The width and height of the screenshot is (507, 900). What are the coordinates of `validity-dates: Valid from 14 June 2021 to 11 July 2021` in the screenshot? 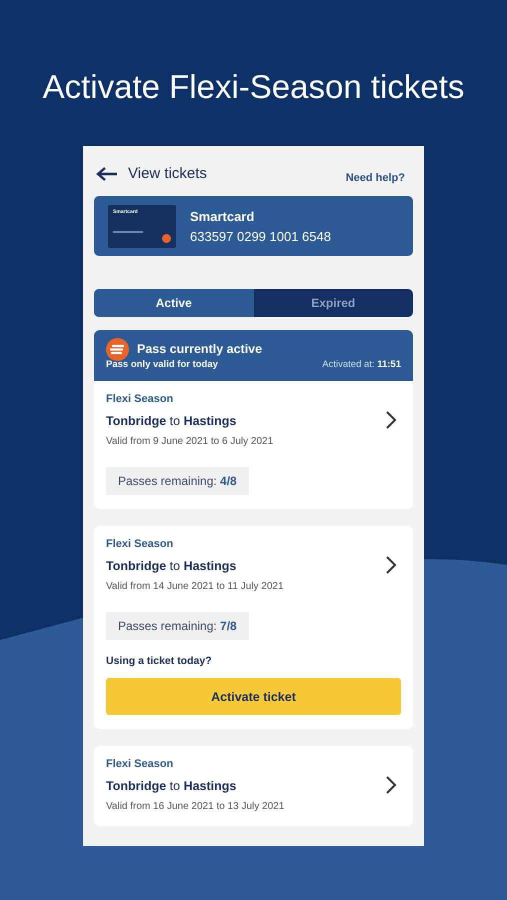 It's located at (195, 586).